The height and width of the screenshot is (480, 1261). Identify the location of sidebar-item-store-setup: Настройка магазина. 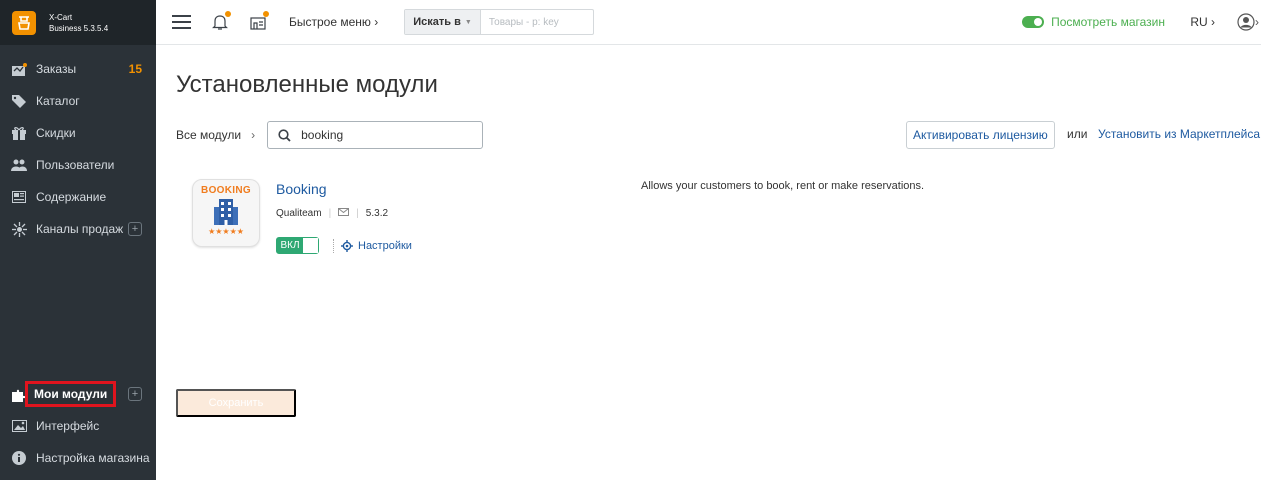
(78, 458).